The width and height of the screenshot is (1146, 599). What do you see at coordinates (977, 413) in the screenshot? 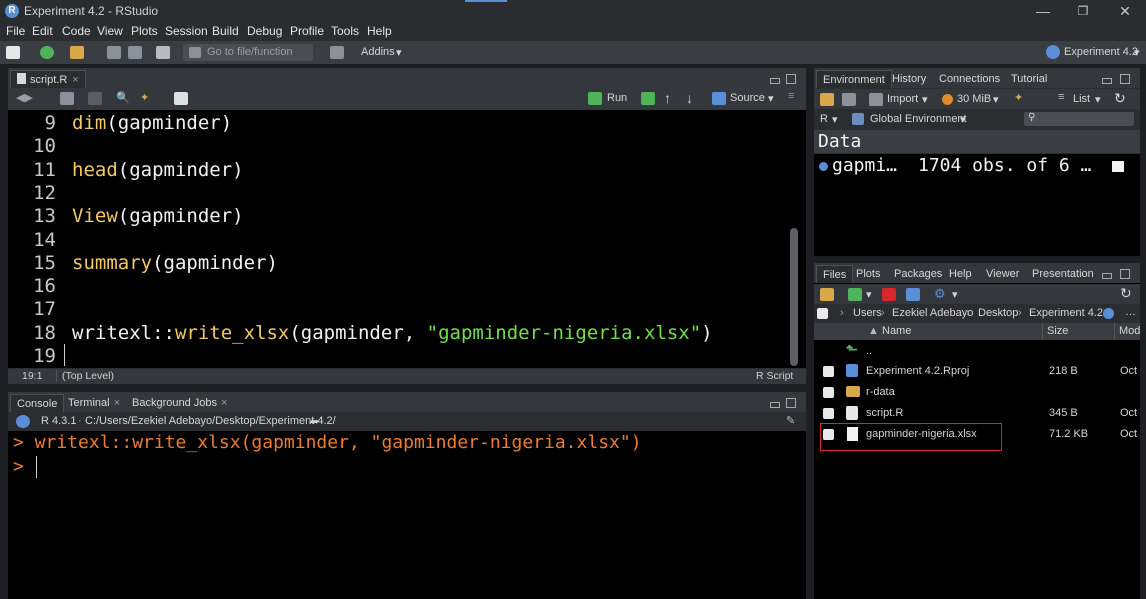
I see `file-row: script.R 345 B Oct` at bounding box center [977, 413].